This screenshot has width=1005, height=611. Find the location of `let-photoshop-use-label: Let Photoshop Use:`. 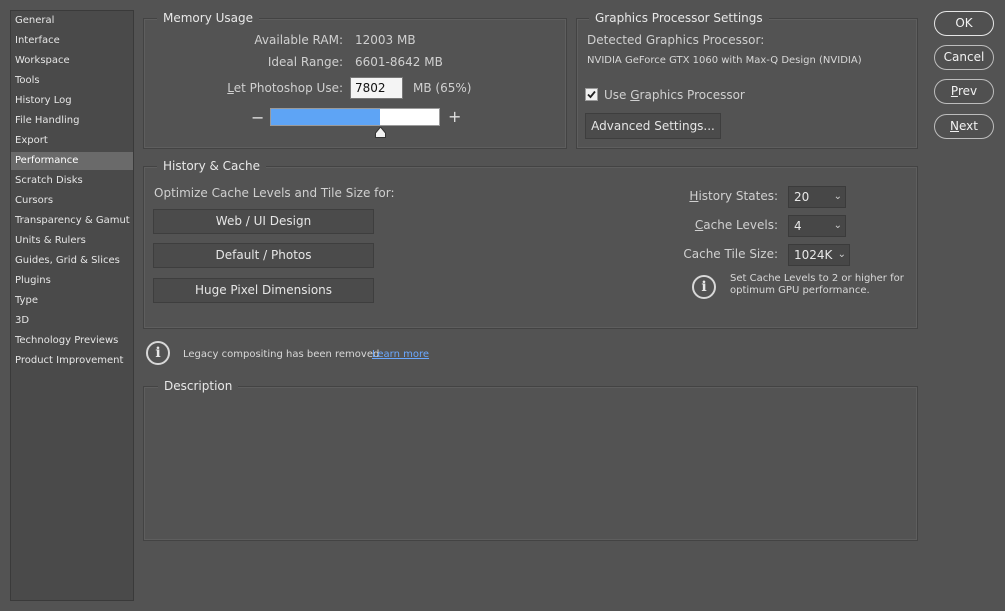

let-photoshop-use-label: Let Photoshop Use: is located at coordinates (285, 88).